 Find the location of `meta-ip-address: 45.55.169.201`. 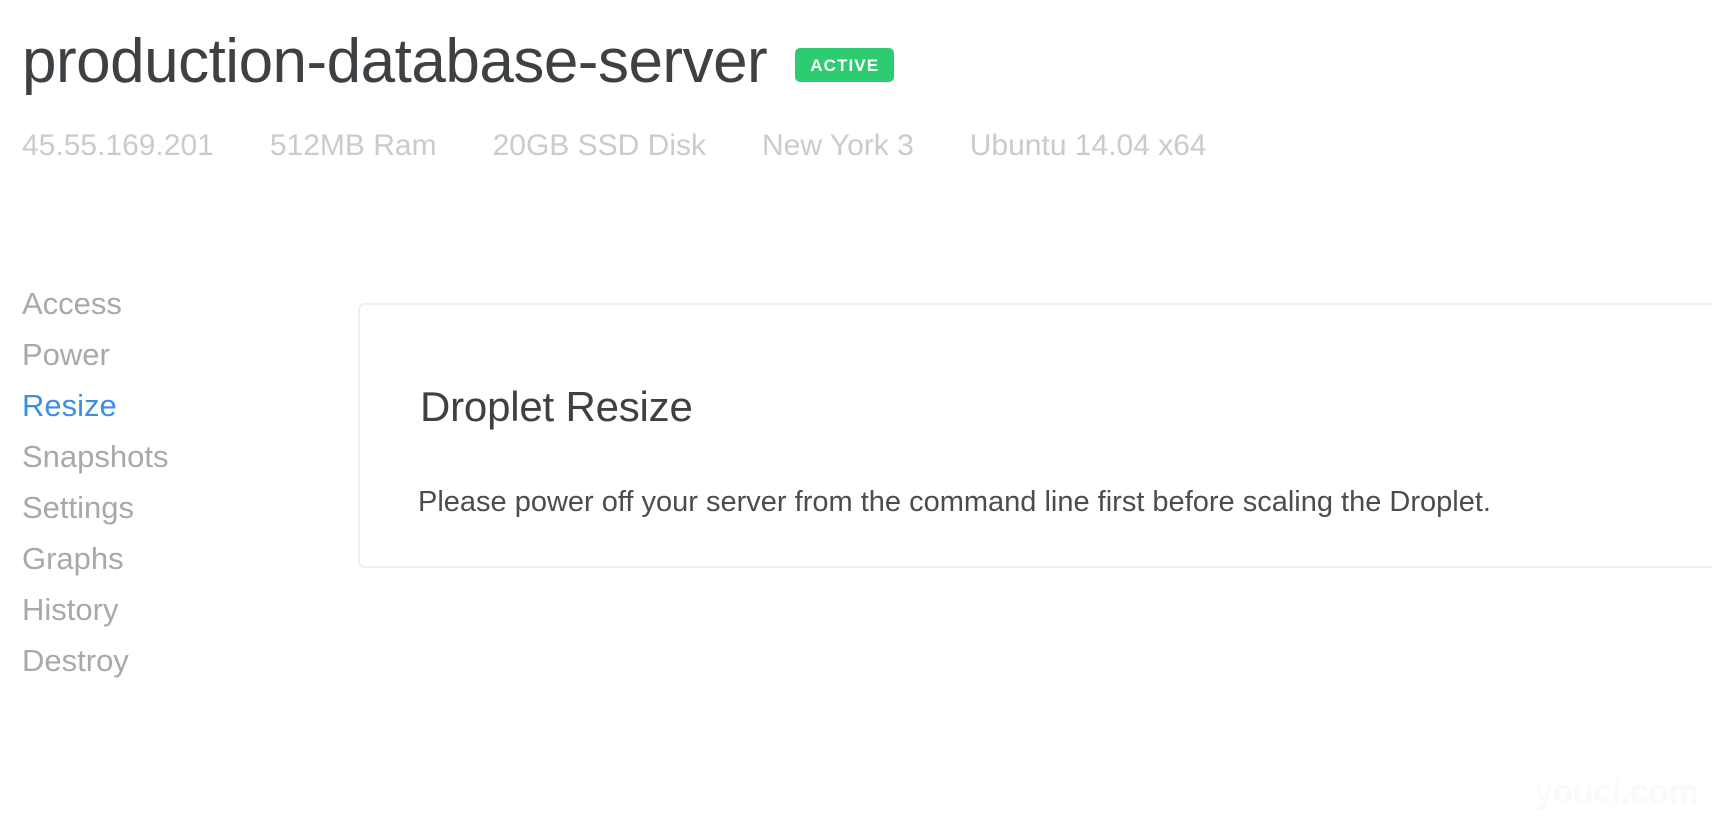

meta-ip-address: 45.55.169.201 is located at coordinates (118, 145).